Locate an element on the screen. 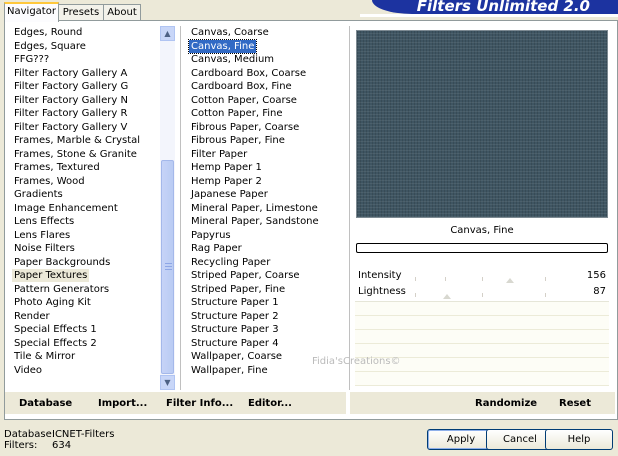 This screenshot has height=456, width=618. param-value: 87 is located at coordinates (599, 291).